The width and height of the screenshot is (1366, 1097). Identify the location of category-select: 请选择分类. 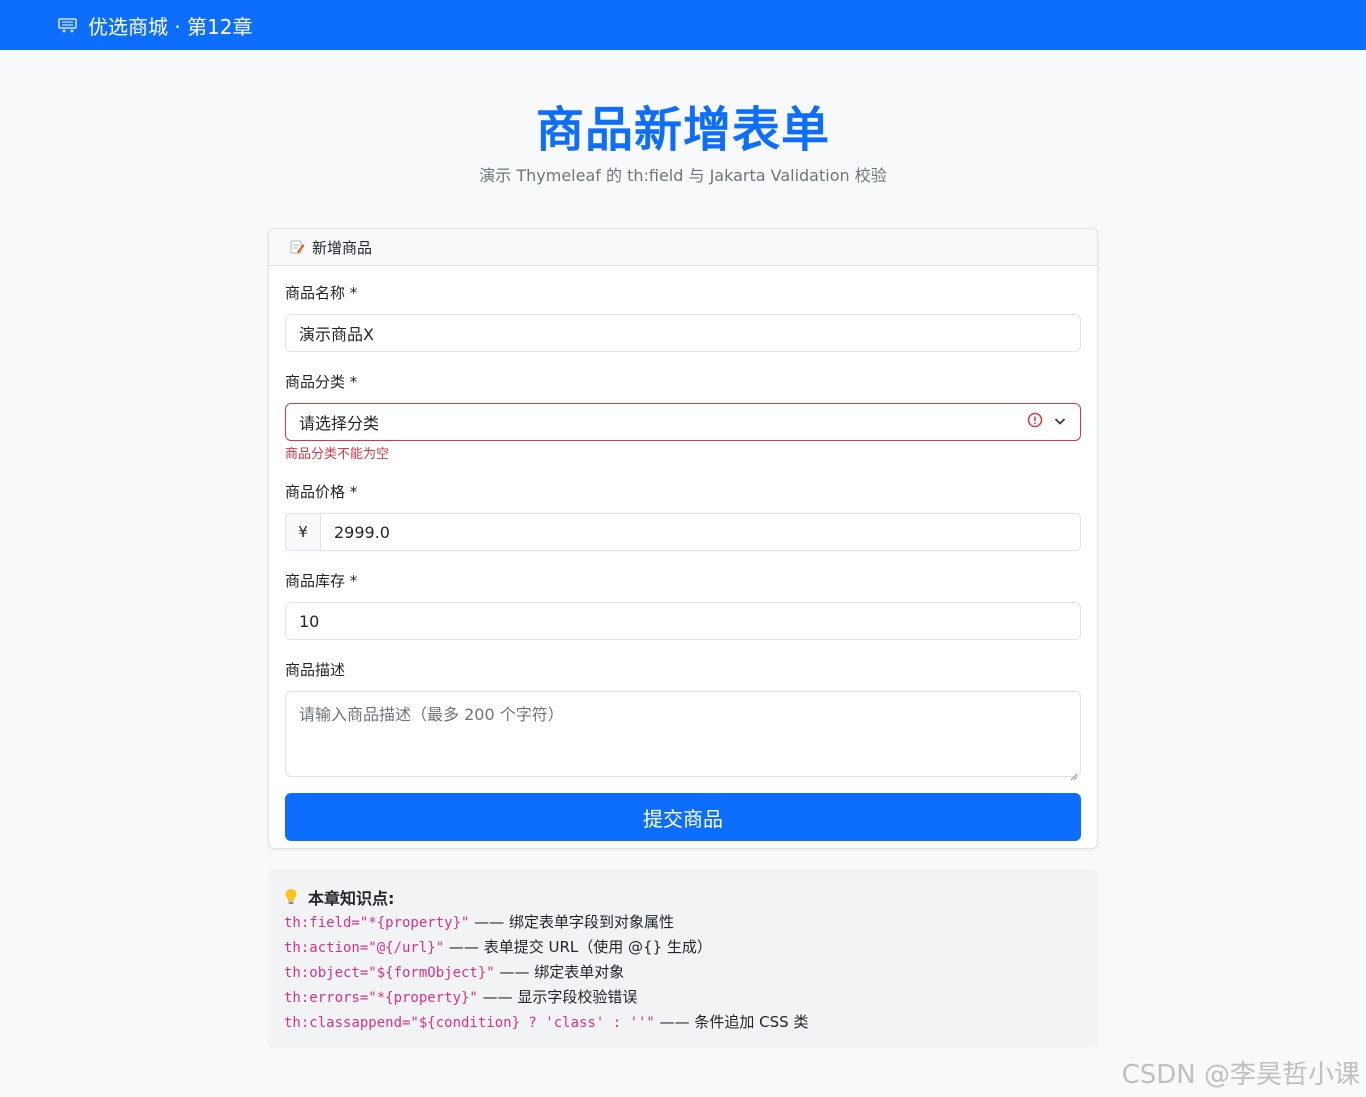
(683, 422).